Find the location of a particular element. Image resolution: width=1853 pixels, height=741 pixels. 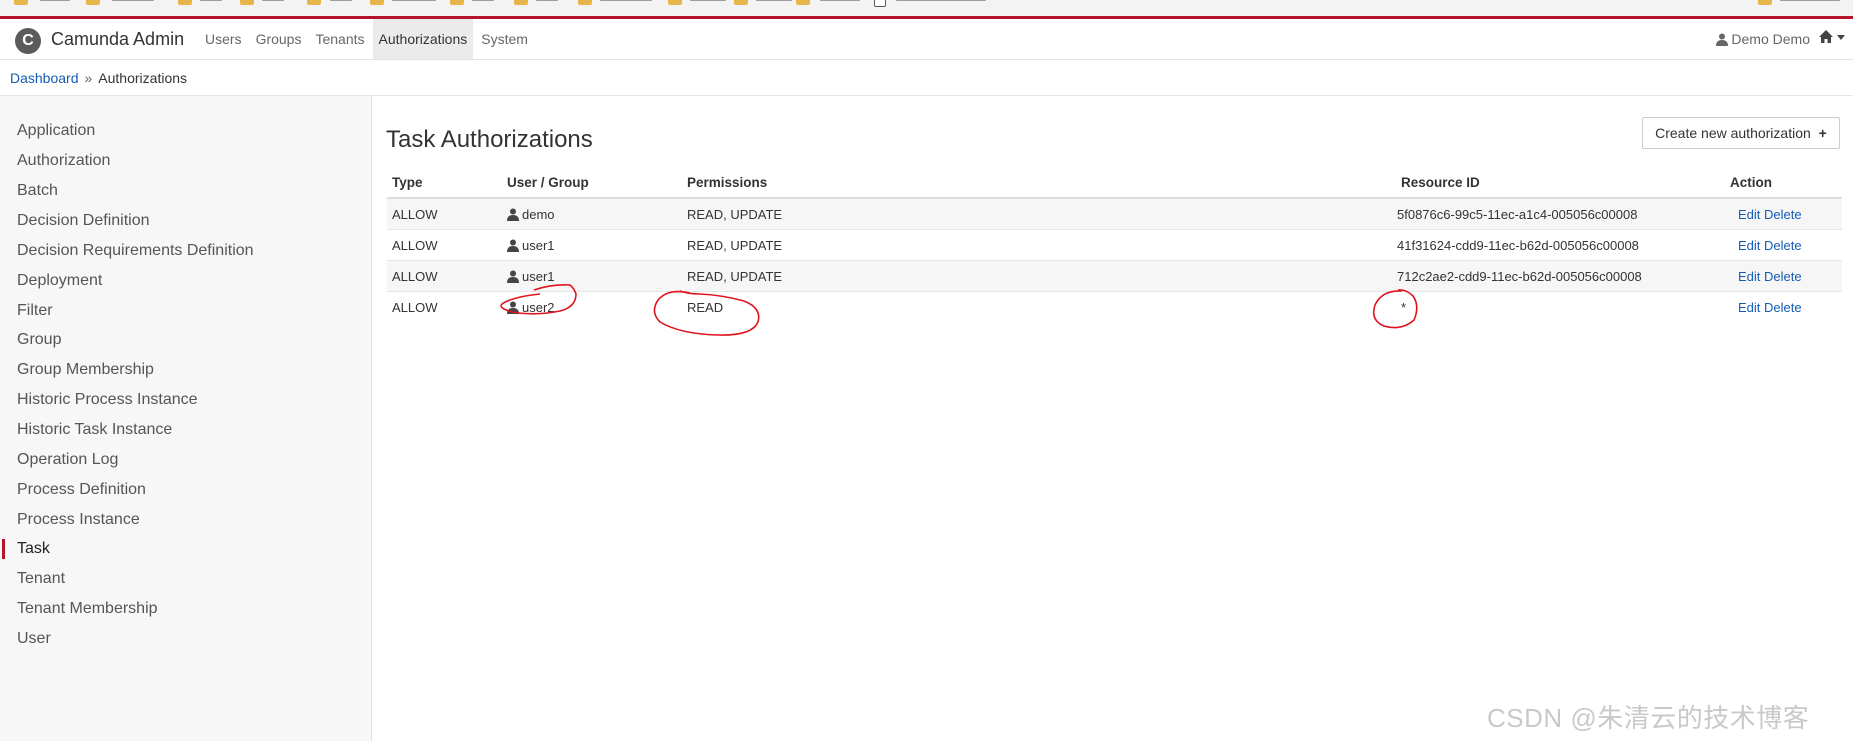

watermark: CSDN @朱清云的技术博客 is located at coordinates (1648, 718).